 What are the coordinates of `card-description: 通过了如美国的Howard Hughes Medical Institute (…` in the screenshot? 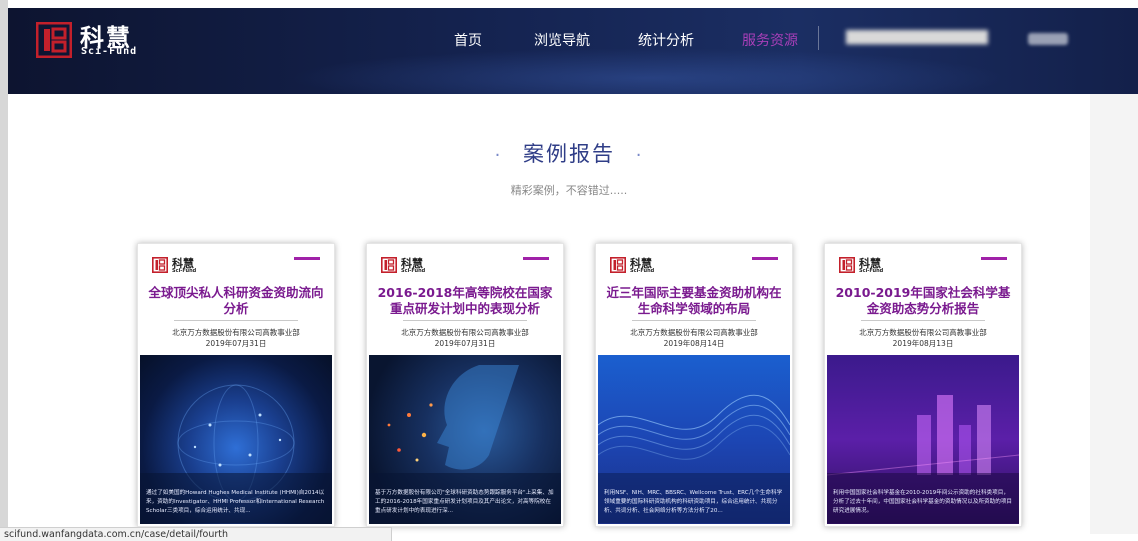 It's located at (235, 502).